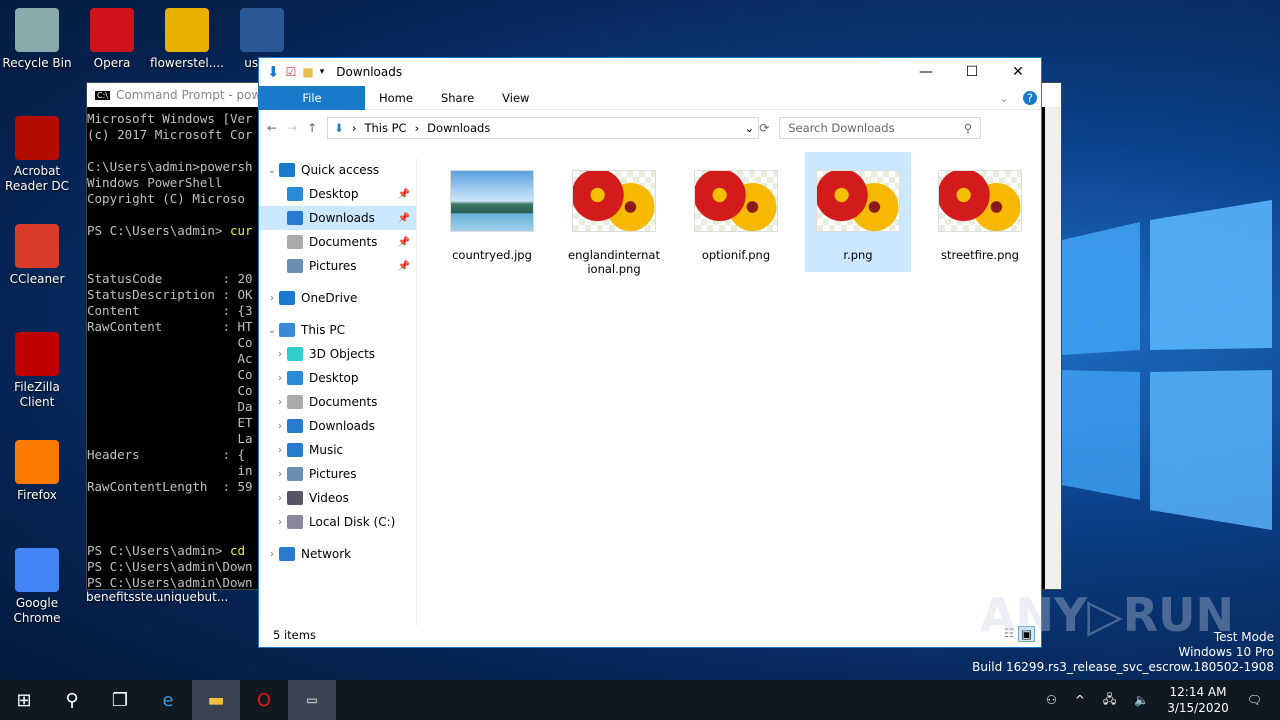  I want to click on expand-ribbon-icon: ⌄, so click(1004, 98).